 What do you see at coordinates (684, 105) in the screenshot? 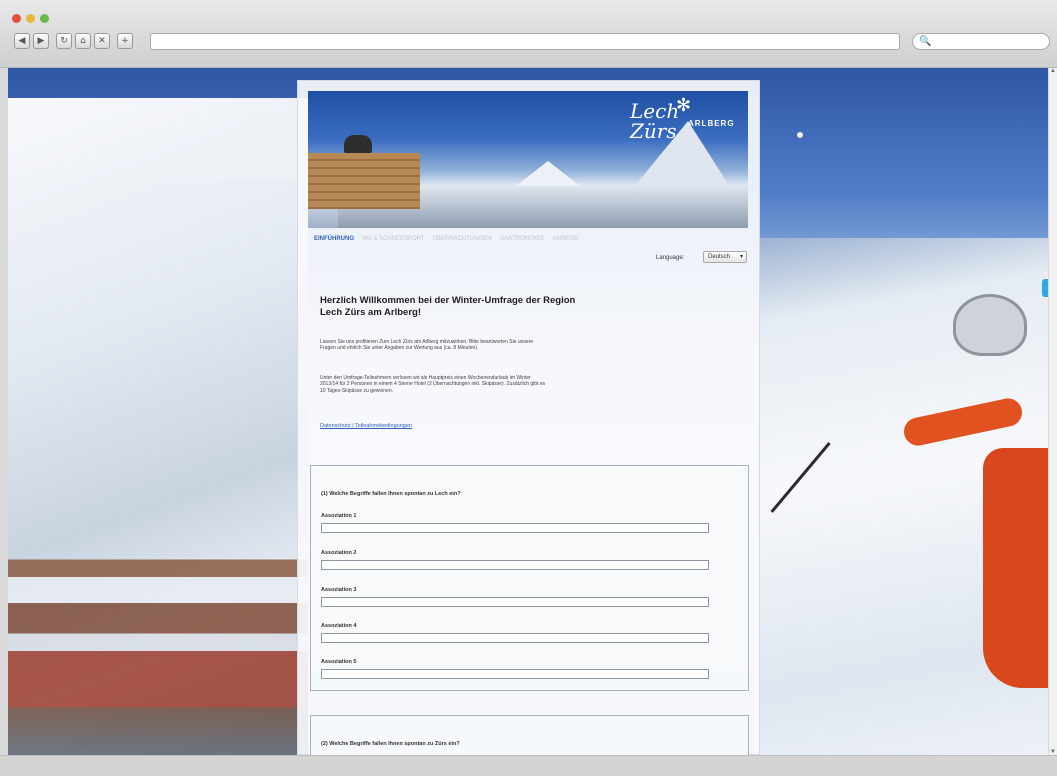
I see `snowflake-icon: ✻` at bounding box center [684, 105].